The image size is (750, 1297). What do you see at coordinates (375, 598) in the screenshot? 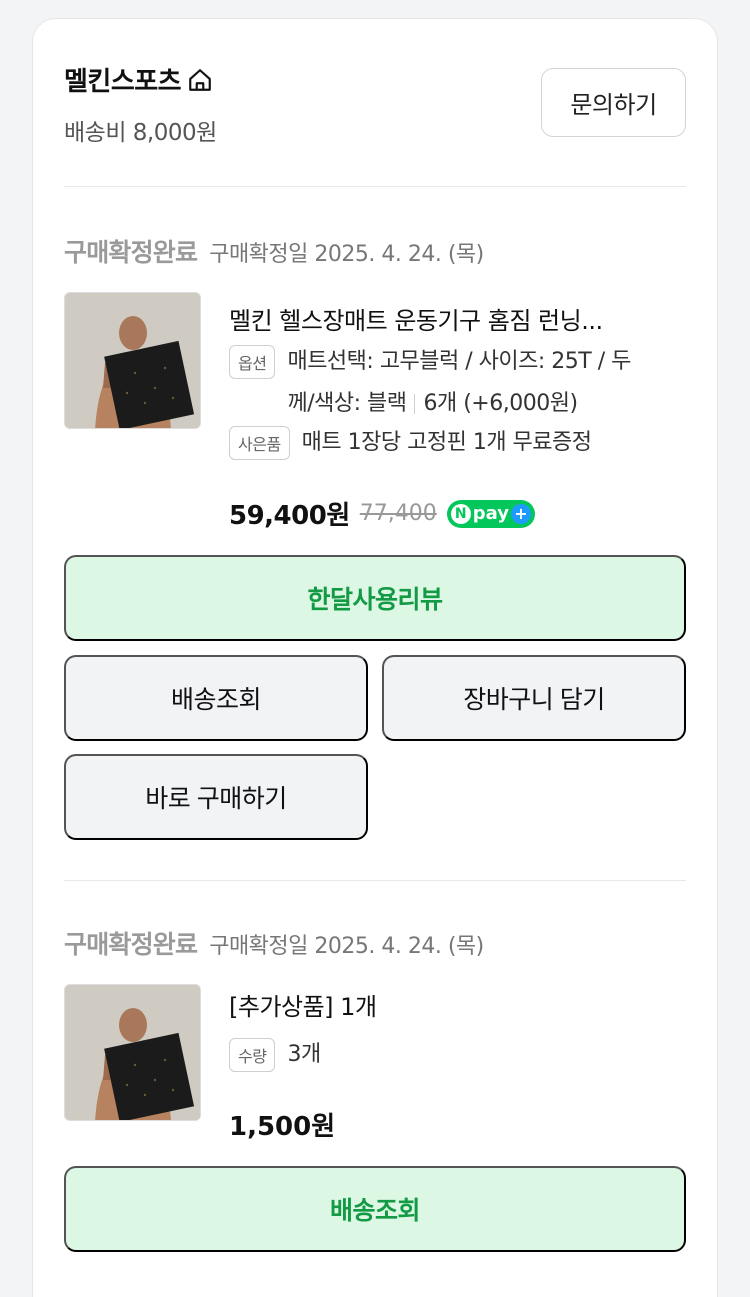
I see `monthly-review-button: 한달사용리뷰` at bounding box center [375, 598].